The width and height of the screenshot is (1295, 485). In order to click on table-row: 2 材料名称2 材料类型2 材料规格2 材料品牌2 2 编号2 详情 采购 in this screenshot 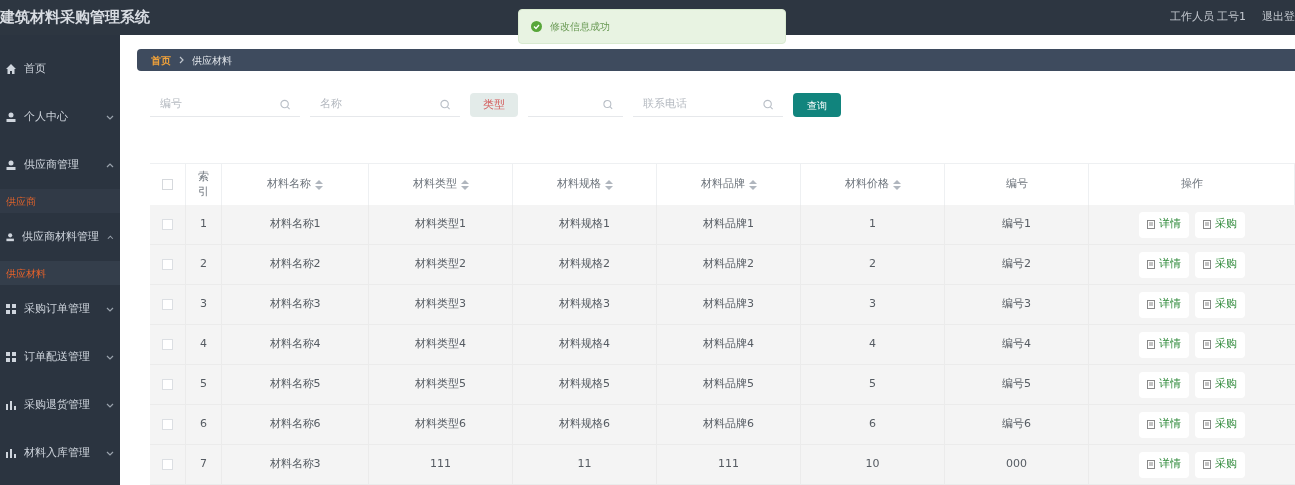, I will do `click(722, 265)`.